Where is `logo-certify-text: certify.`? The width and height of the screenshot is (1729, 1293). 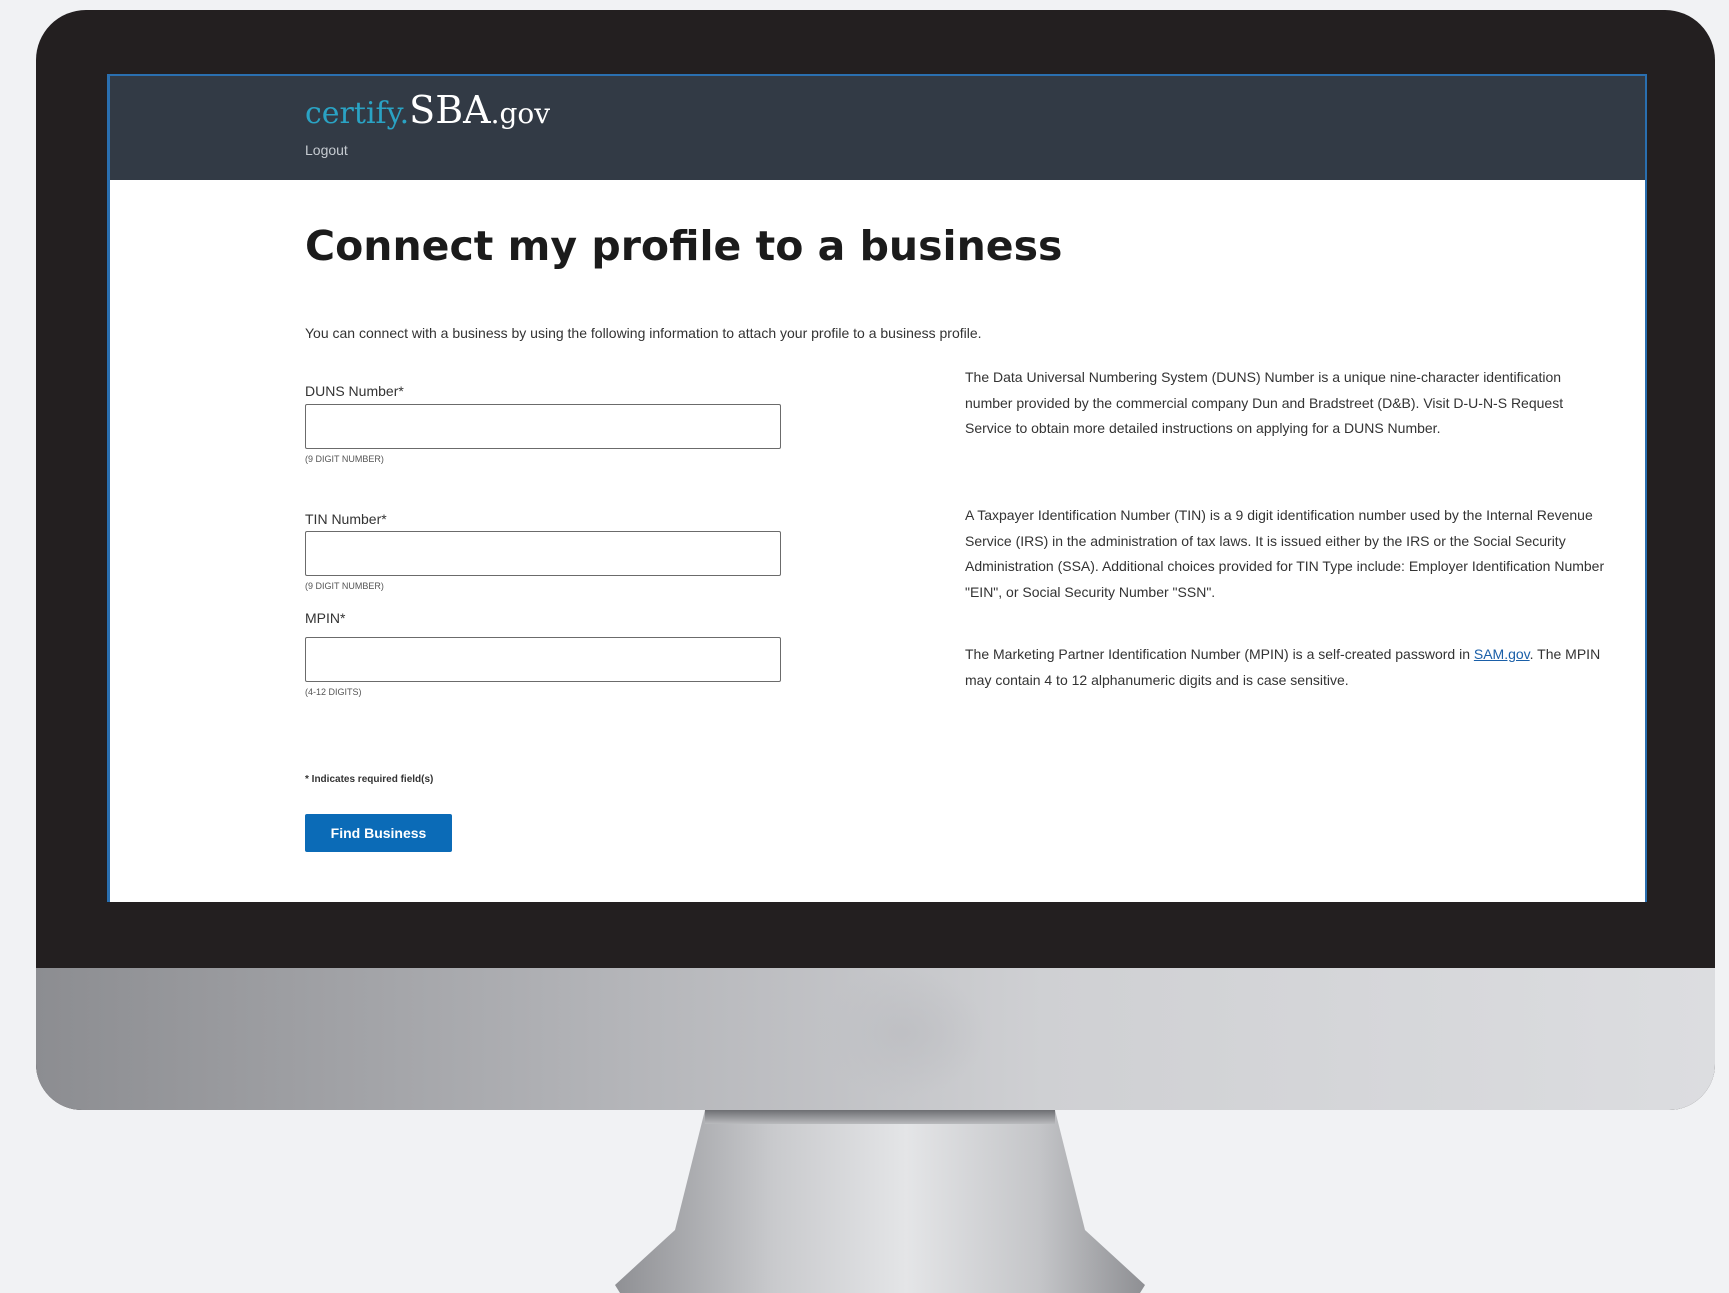 logo-certify-text: certify. is located at coordinates (357, 113).